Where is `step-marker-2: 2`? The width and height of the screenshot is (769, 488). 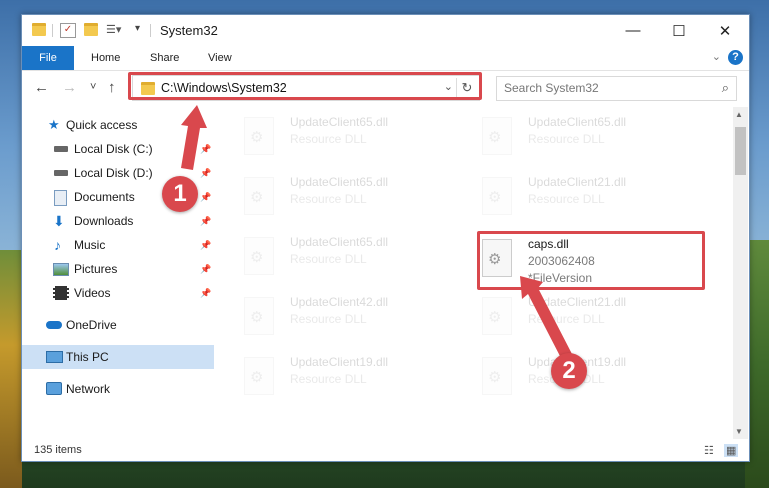 step-marker-2: 2 is located at coordinates (569, 371).